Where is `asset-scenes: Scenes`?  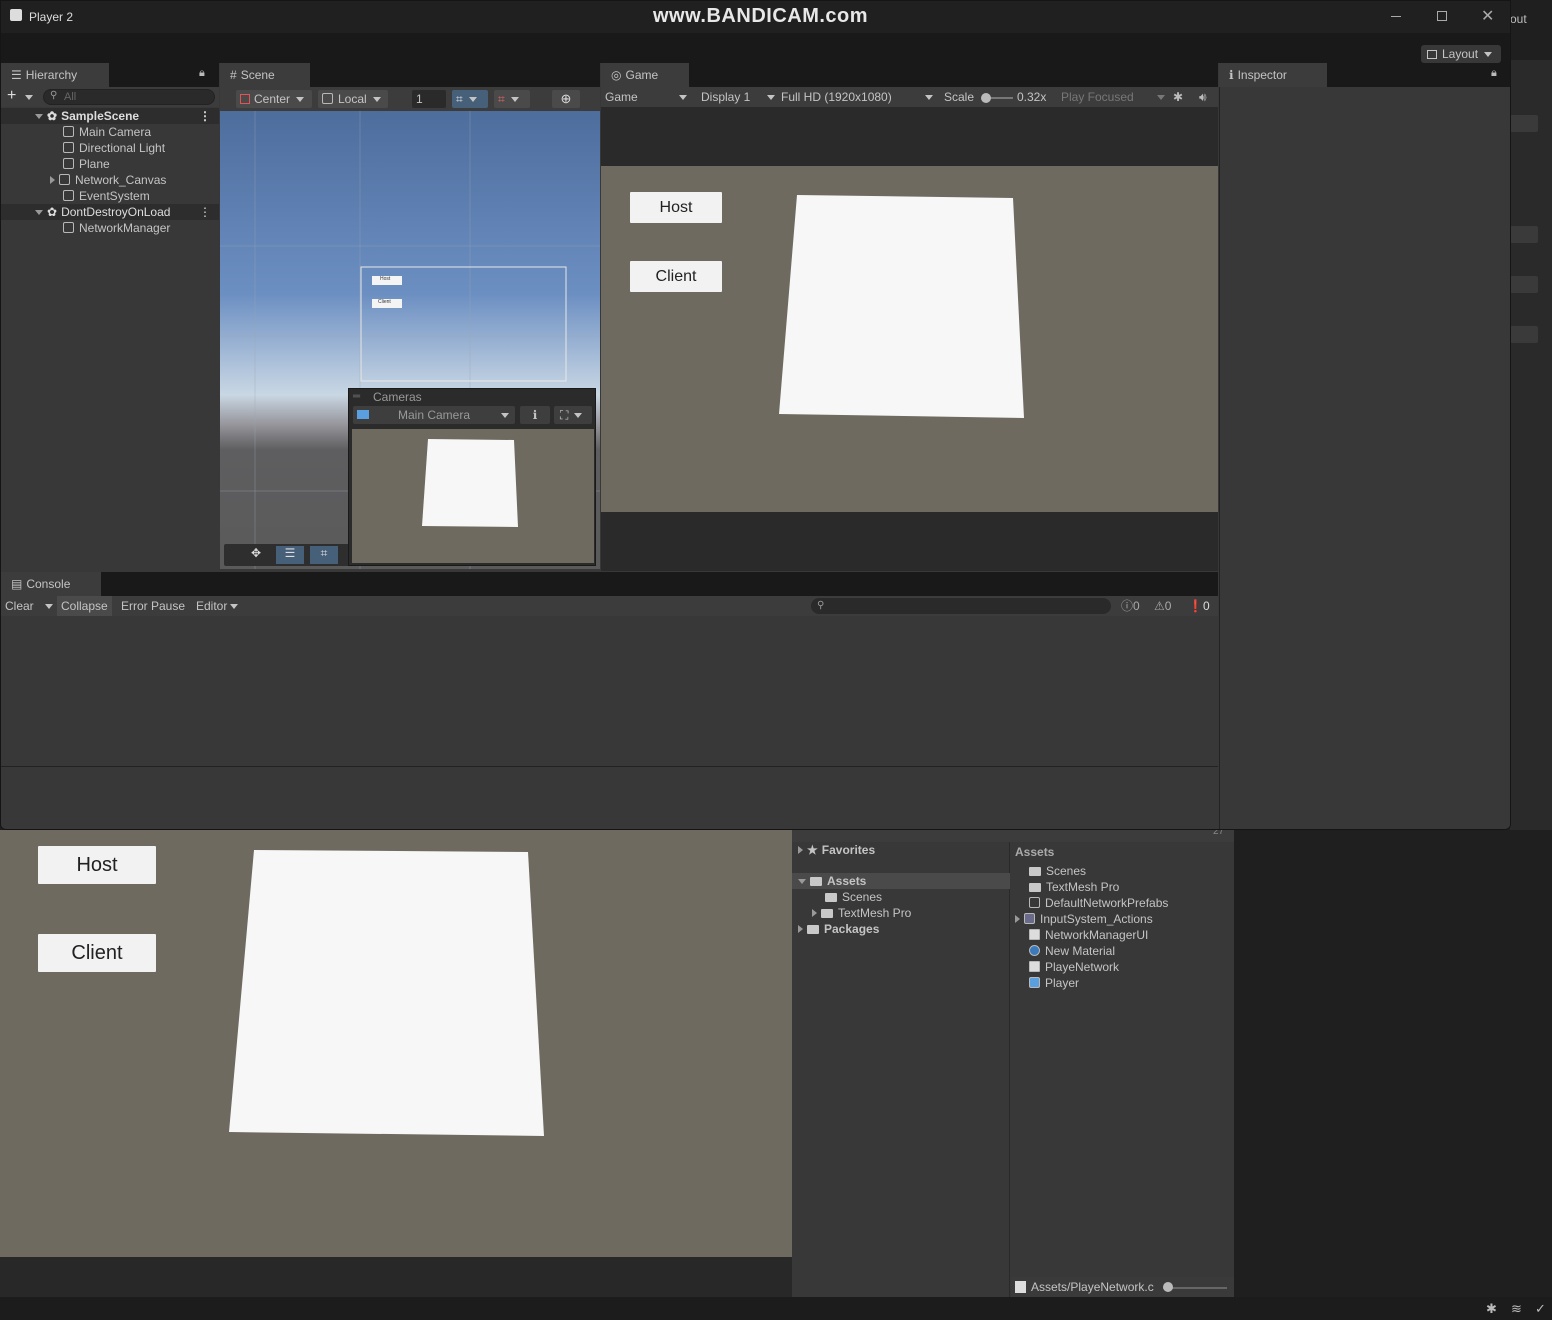 asset-scenes: Scenes is located at coordinates (1057, 871).